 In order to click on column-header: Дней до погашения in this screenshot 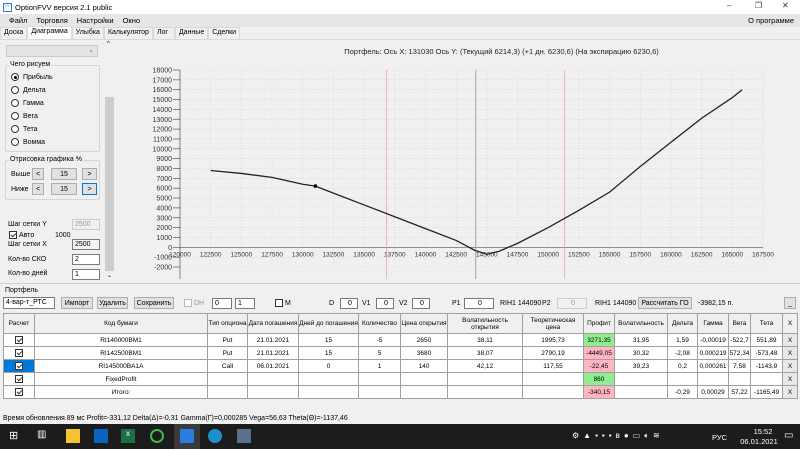, I will do `click(328, 323)`.